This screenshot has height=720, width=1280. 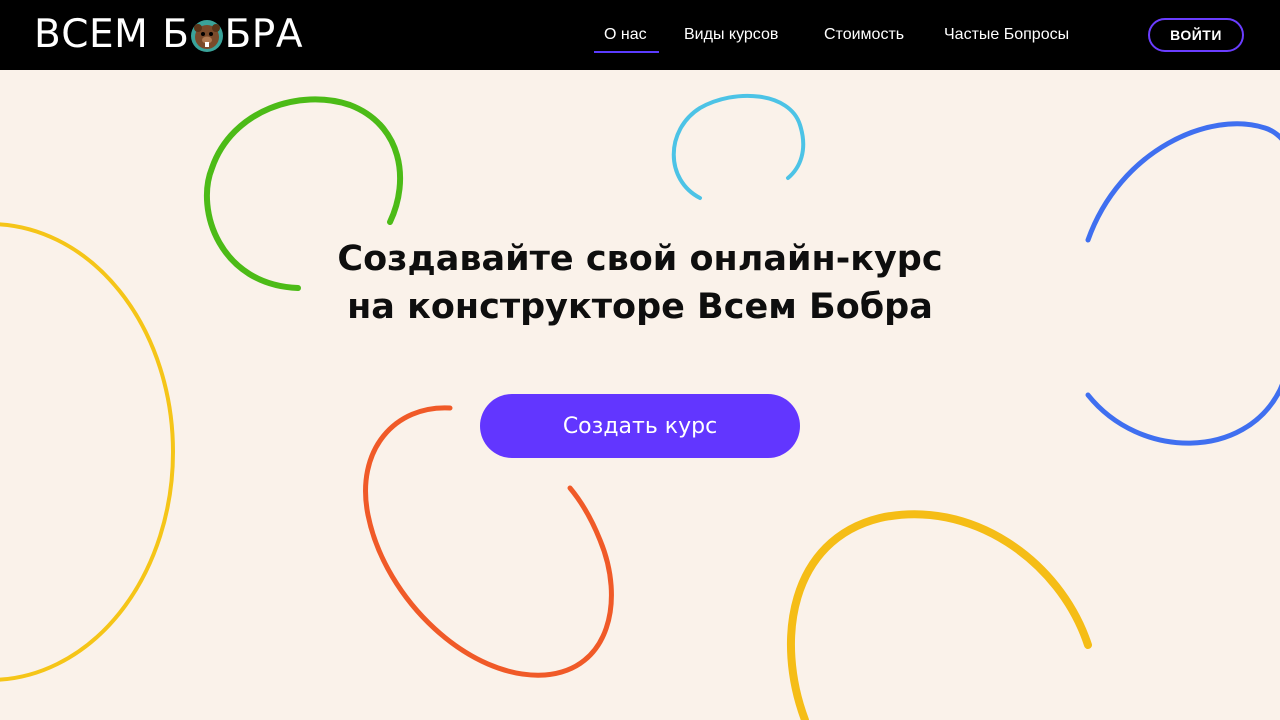 I want to click on logo-word-rest: БРА, so click(x=263, y=34).